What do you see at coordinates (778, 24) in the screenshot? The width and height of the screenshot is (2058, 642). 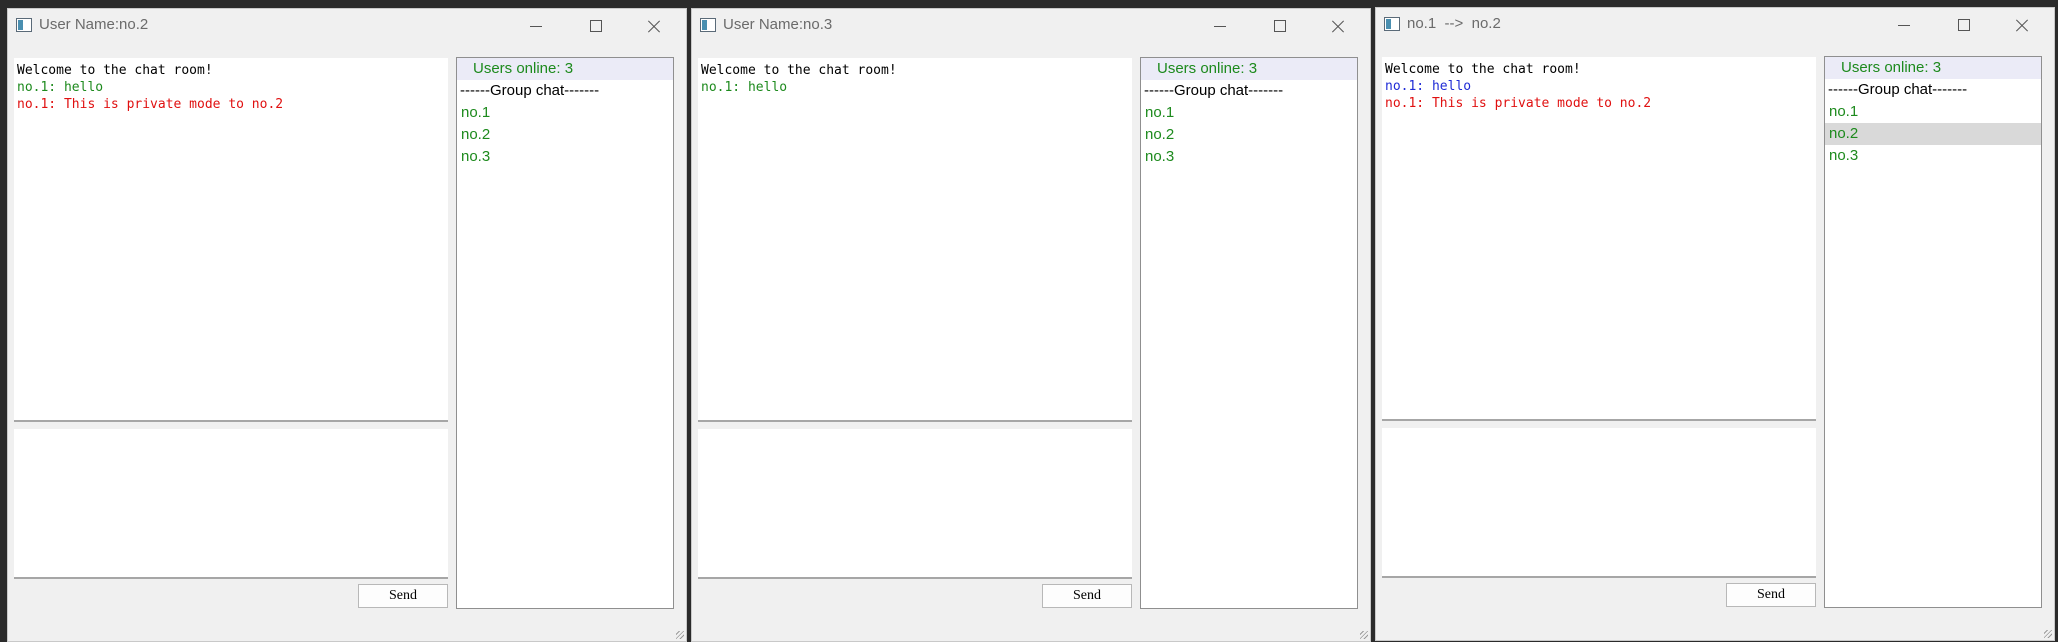 I see `window-title: User Name:no.3` at bounding box center [778, 24].